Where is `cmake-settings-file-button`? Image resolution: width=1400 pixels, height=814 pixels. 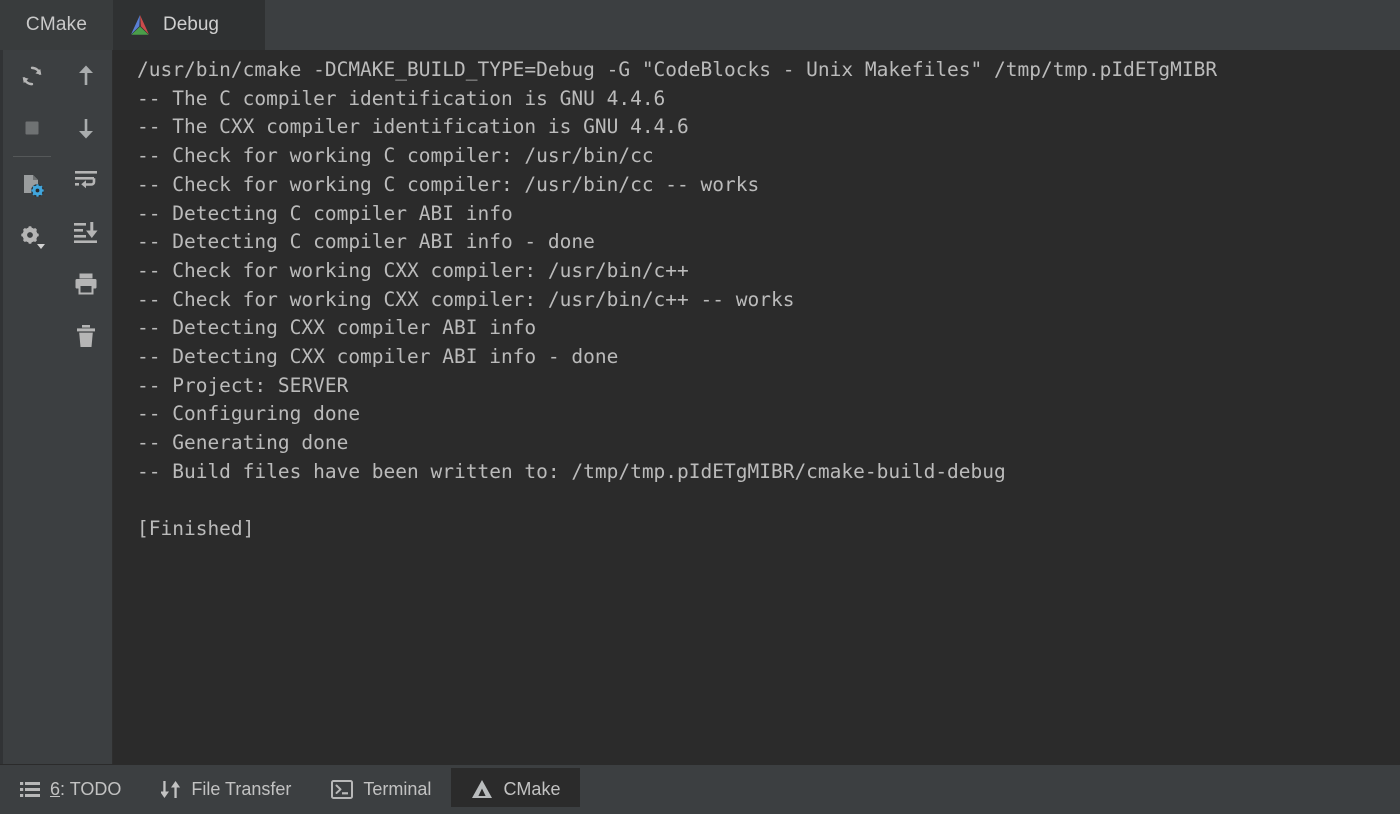 cmake-settings-file-button is located at coordinates (32, 185).